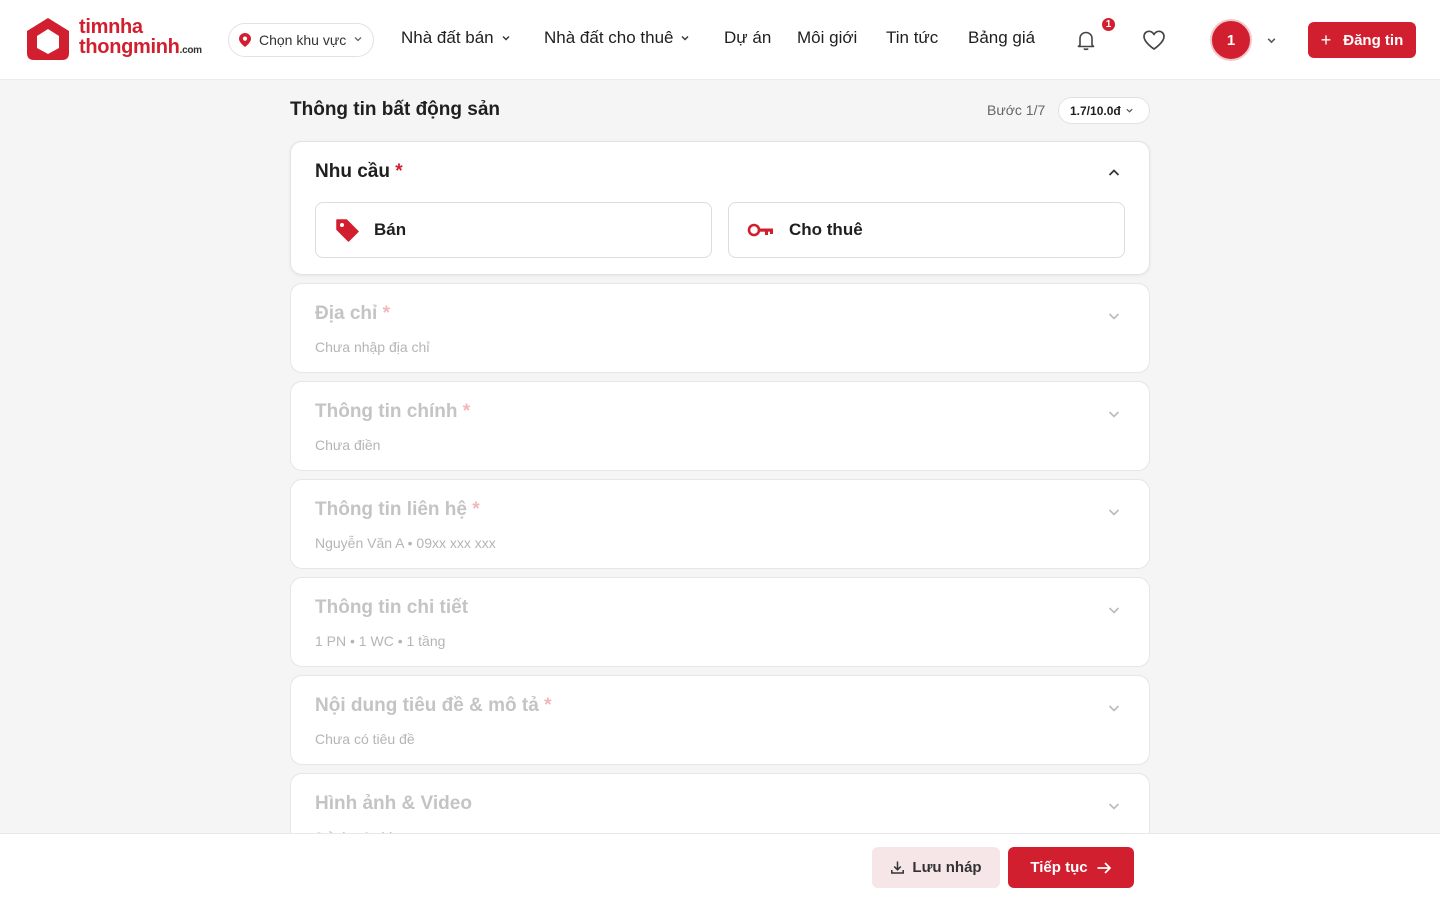 Image resolution: width=1440 pixels, height=900 pixels. I want to click on price-selector: 1.7/10.0đ, so click(1104, 110).